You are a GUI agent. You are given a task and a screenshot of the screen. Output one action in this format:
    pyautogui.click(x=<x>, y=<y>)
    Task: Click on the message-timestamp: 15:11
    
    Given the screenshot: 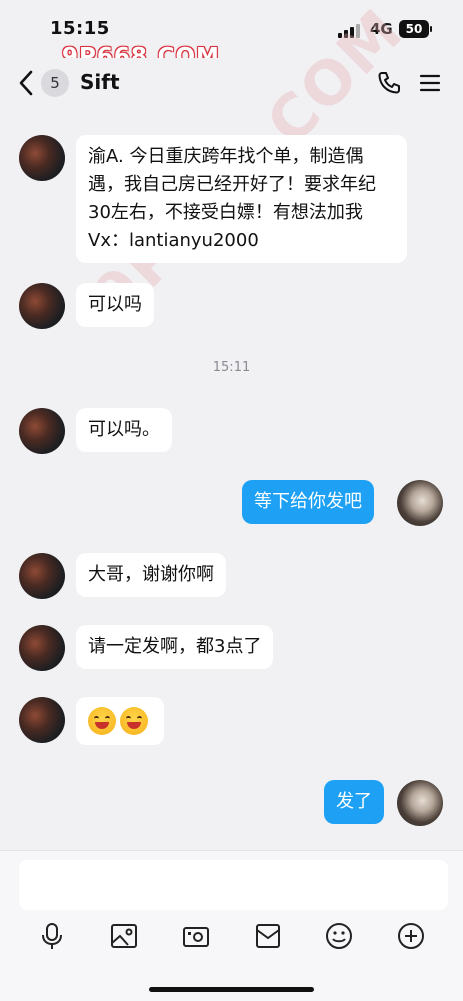 What is the action you would take?
    pyautogui.click(x=231, y=367)
    